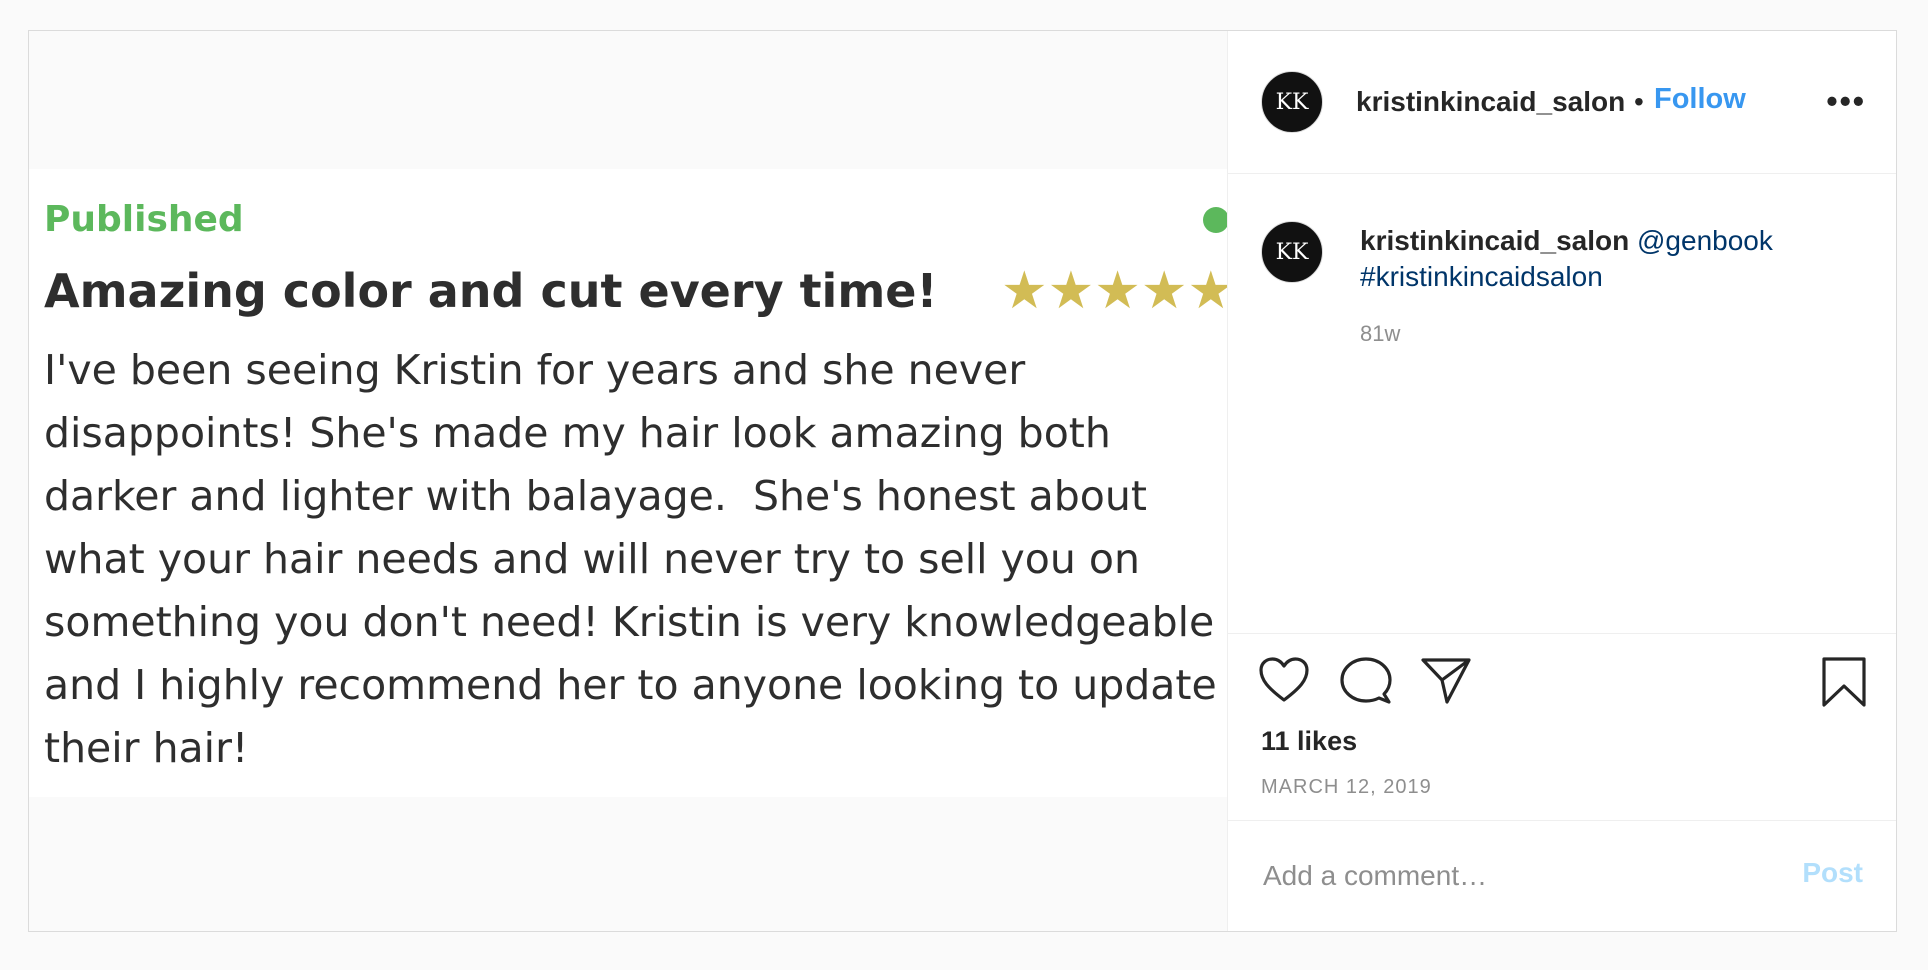  What do you see at coordinates (144, 219) in the screenshot?
I see `review-status: Published` at bounding box center [144, 219].